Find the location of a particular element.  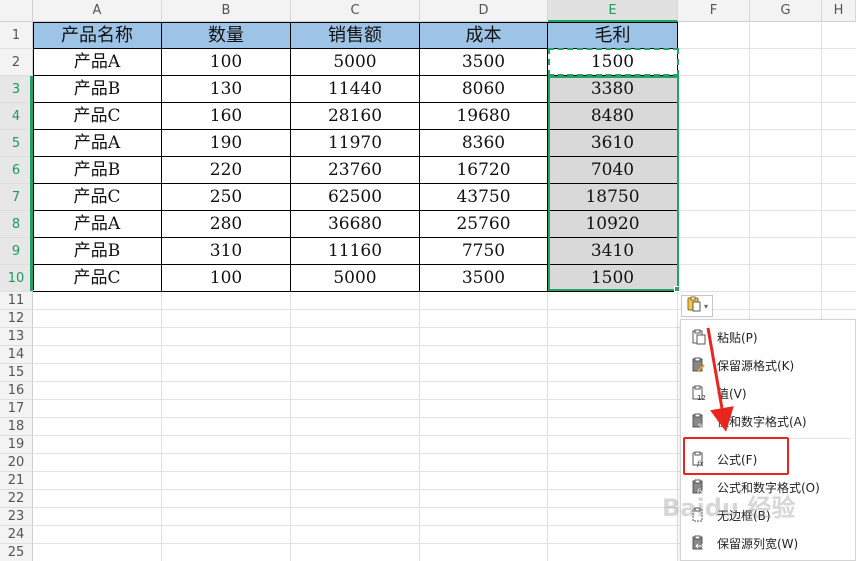

row-header-10: 10 is located at coordinates (16, 278).